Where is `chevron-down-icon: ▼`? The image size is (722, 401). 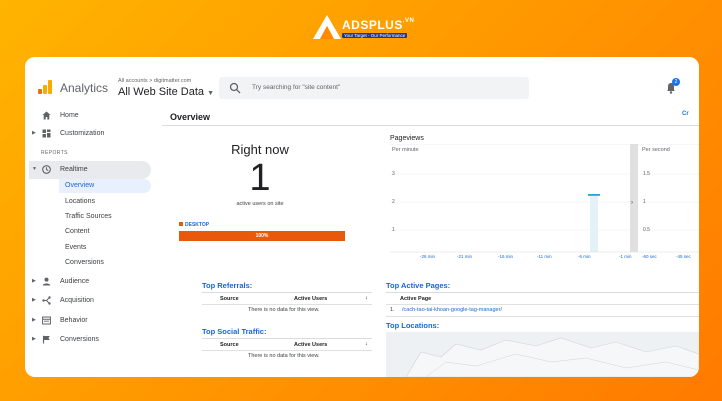 chevron-down-icon: ▼ is located at coordinates (34, 169).